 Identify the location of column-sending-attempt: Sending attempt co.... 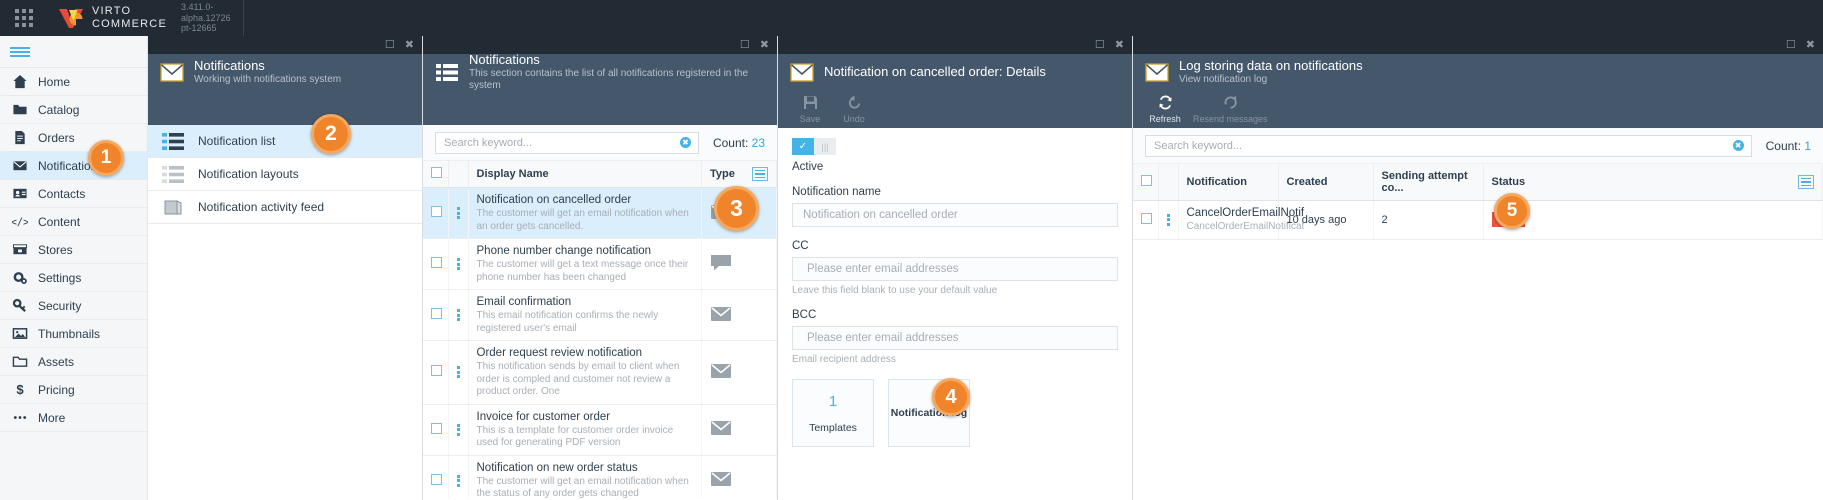
(1428, 182).